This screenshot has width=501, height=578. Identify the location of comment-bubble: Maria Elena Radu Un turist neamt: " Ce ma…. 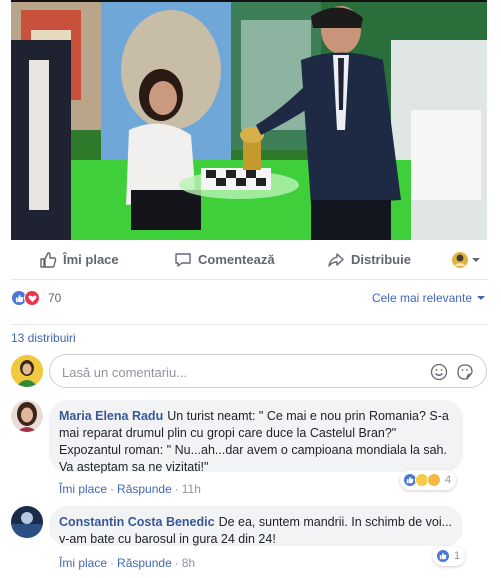
(256, 437).